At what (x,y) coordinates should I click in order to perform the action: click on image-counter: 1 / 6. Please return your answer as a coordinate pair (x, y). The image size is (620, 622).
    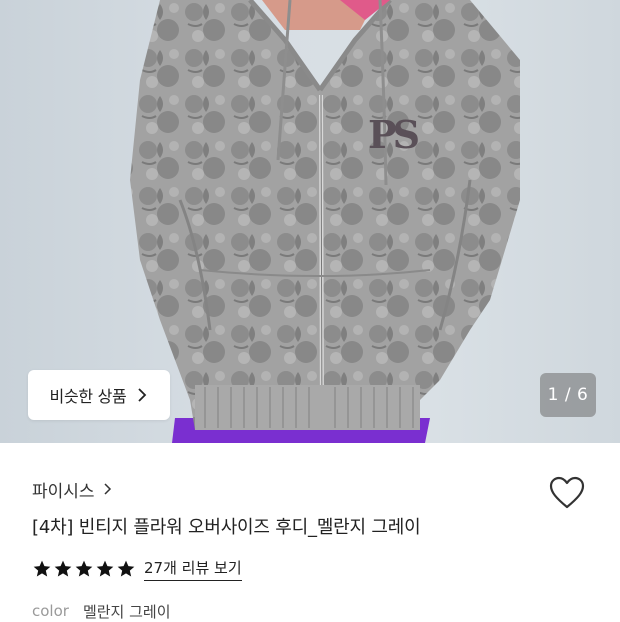
    Looking at the image, I should click on (568, 395).